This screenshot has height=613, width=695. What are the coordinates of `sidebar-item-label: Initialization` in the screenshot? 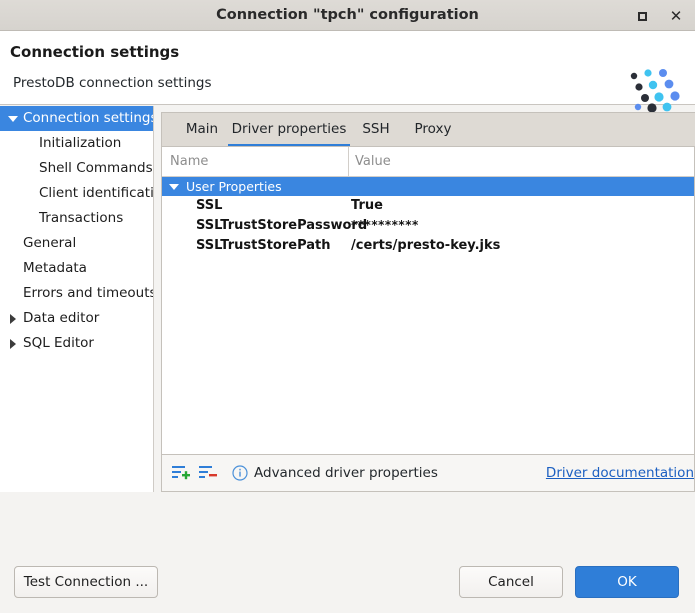 It's located at (80, 143).